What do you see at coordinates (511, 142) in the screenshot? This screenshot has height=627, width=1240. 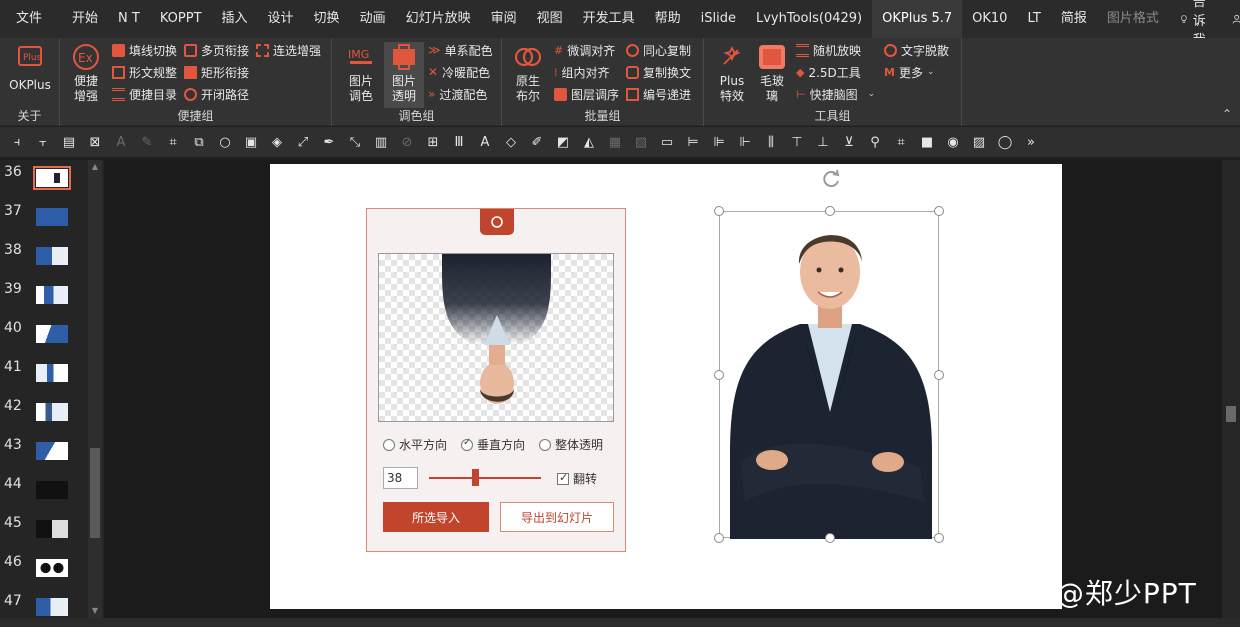 I see `shape-icon: ◇` at bounding box center [511, 142].